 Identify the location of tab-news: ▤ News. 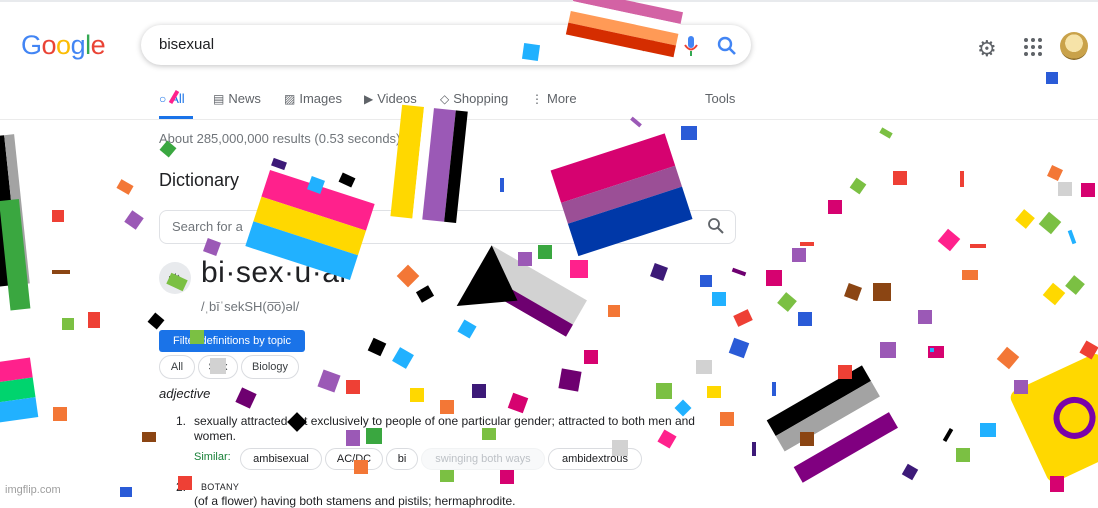
(237, 98).